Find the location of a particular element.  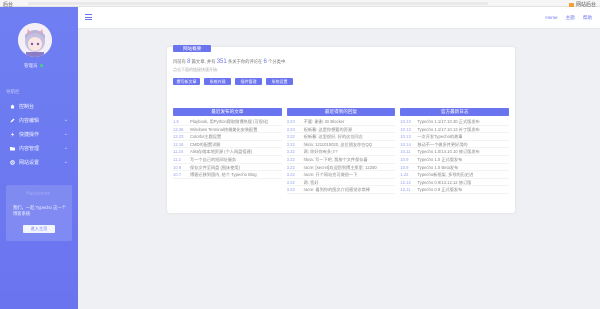

list-item: 10.13 一次开发Typecho的故事 is located at coordinates (455, 137).